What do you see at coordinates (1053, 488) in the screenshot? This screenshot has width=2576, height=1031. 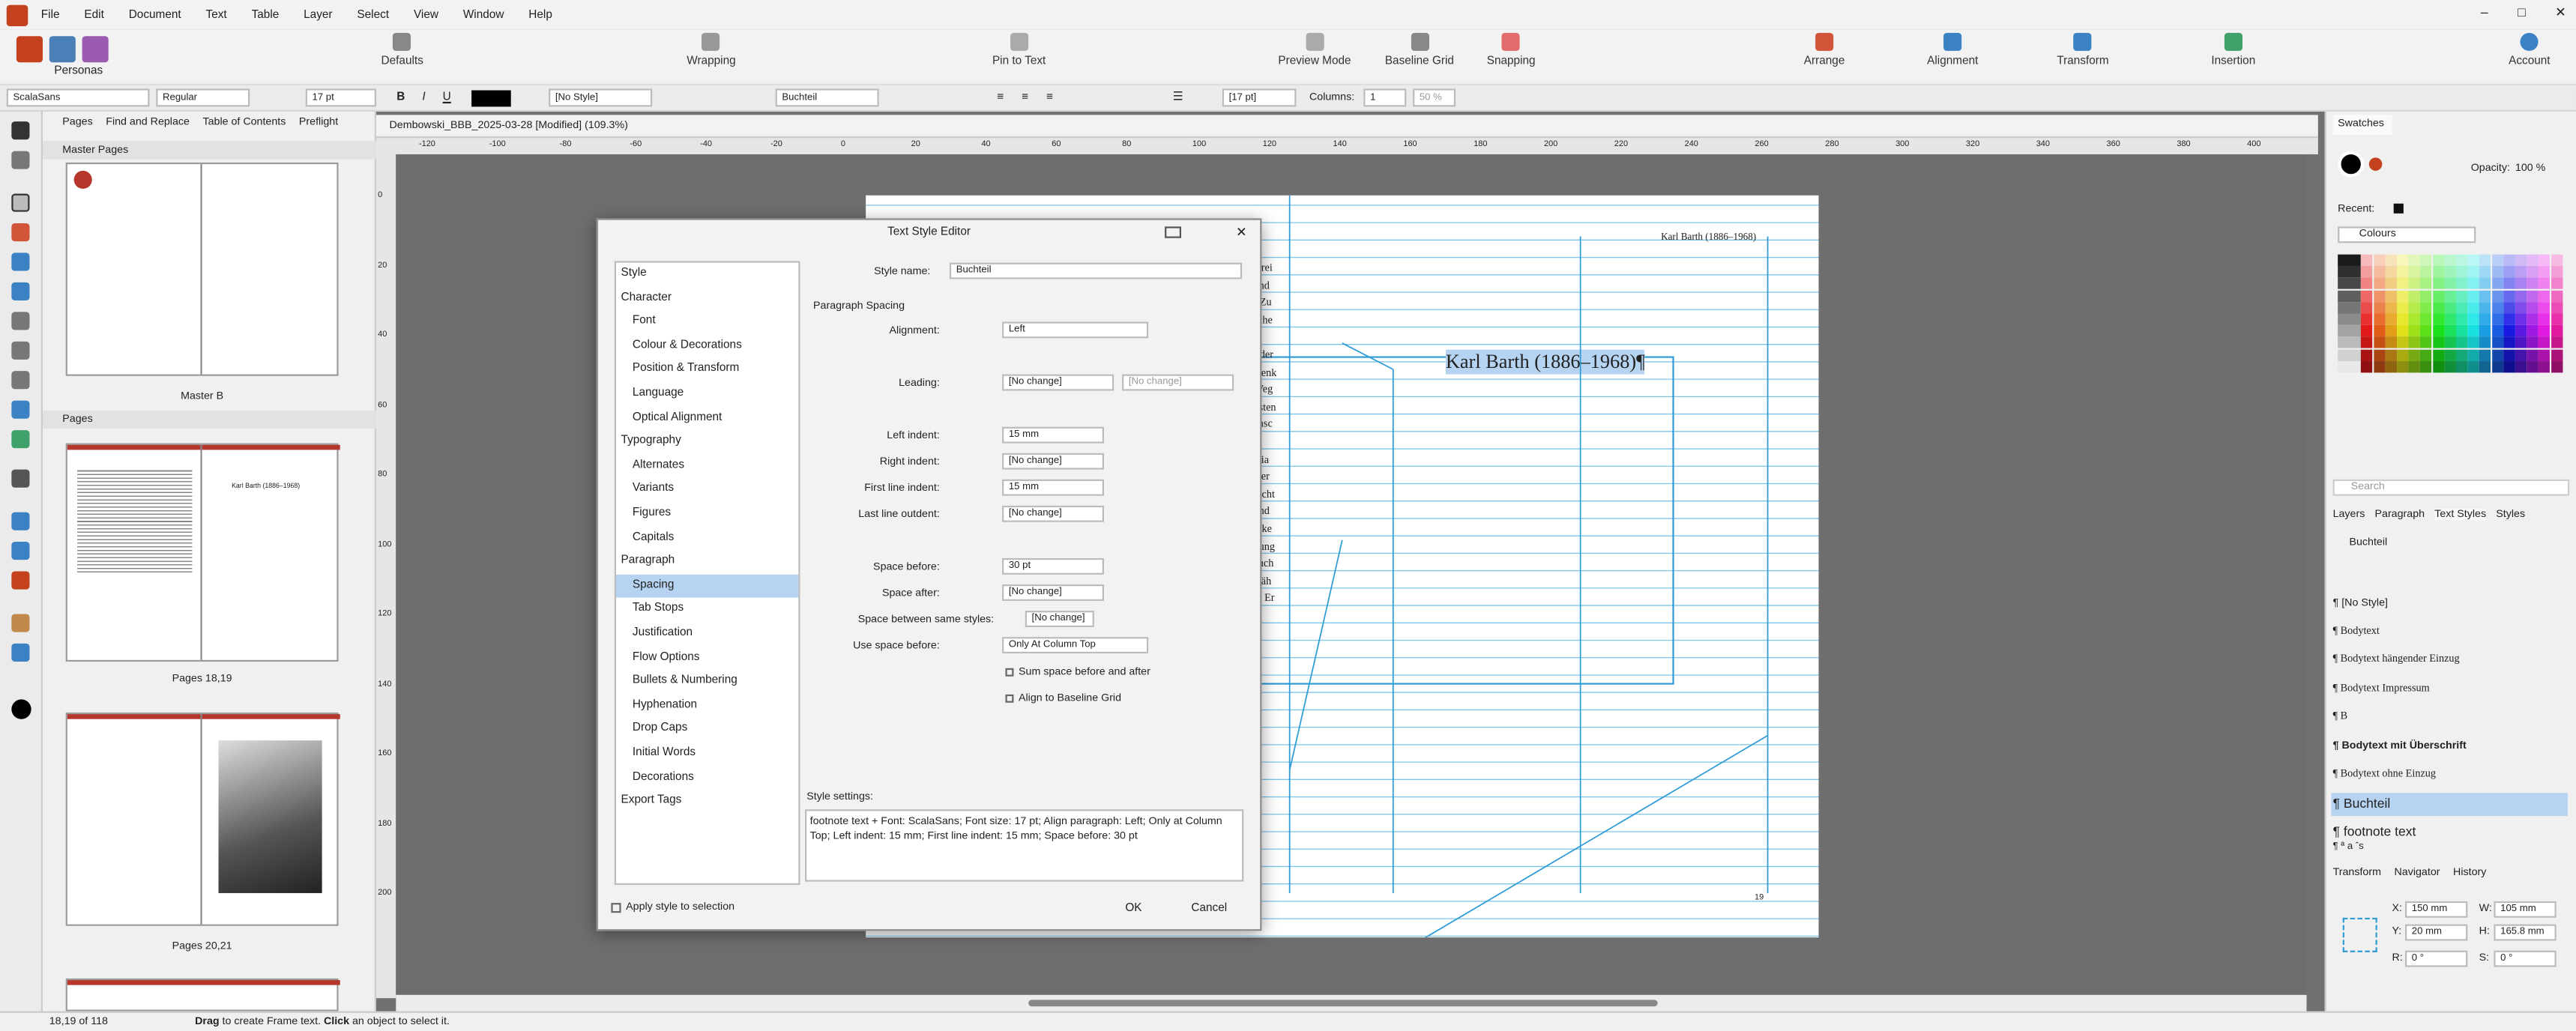 I see `first-line-indent-field: 15 mm` at bounding box center [1053, 488].